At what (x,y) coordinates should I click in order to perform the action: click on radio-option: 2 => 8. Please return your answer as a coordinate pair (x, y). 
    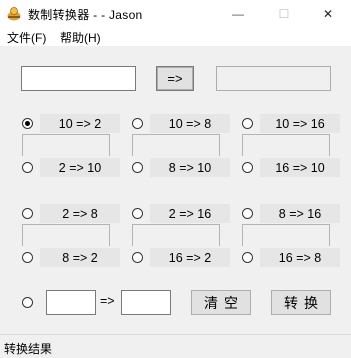
    Looking at the image, I should click on (72, 214).